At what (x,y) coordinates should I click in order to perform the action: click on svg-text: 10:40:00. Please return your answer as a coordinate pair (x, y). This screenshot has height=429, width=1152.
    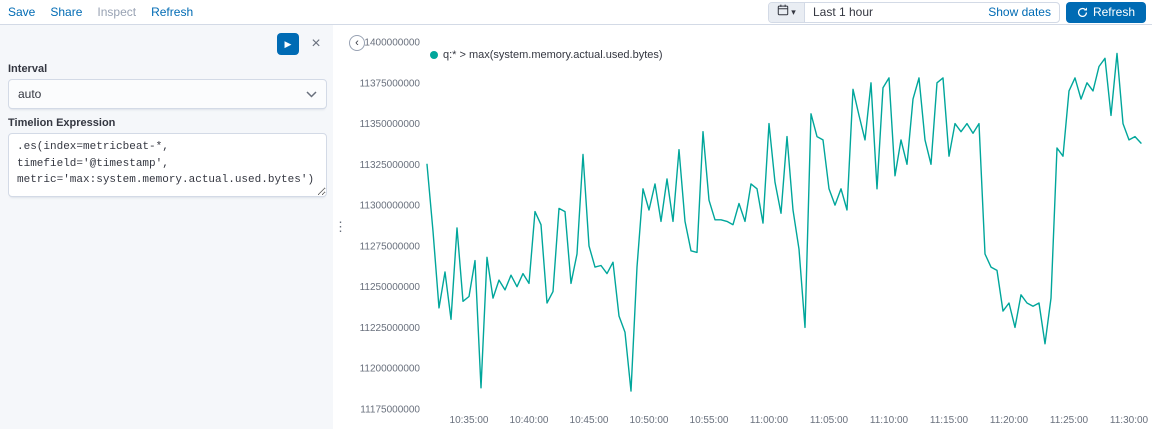
    Looking at the image, I should click on (529, 420).